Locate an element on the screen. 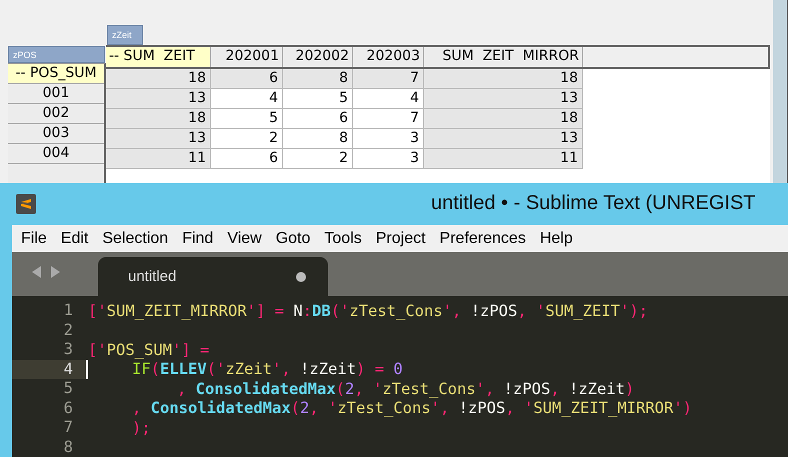 Image resolution: width=788 pixels, height=457 pixels. column-header: SUM ZEIT MIRROR is located at coordinates (503, 57).